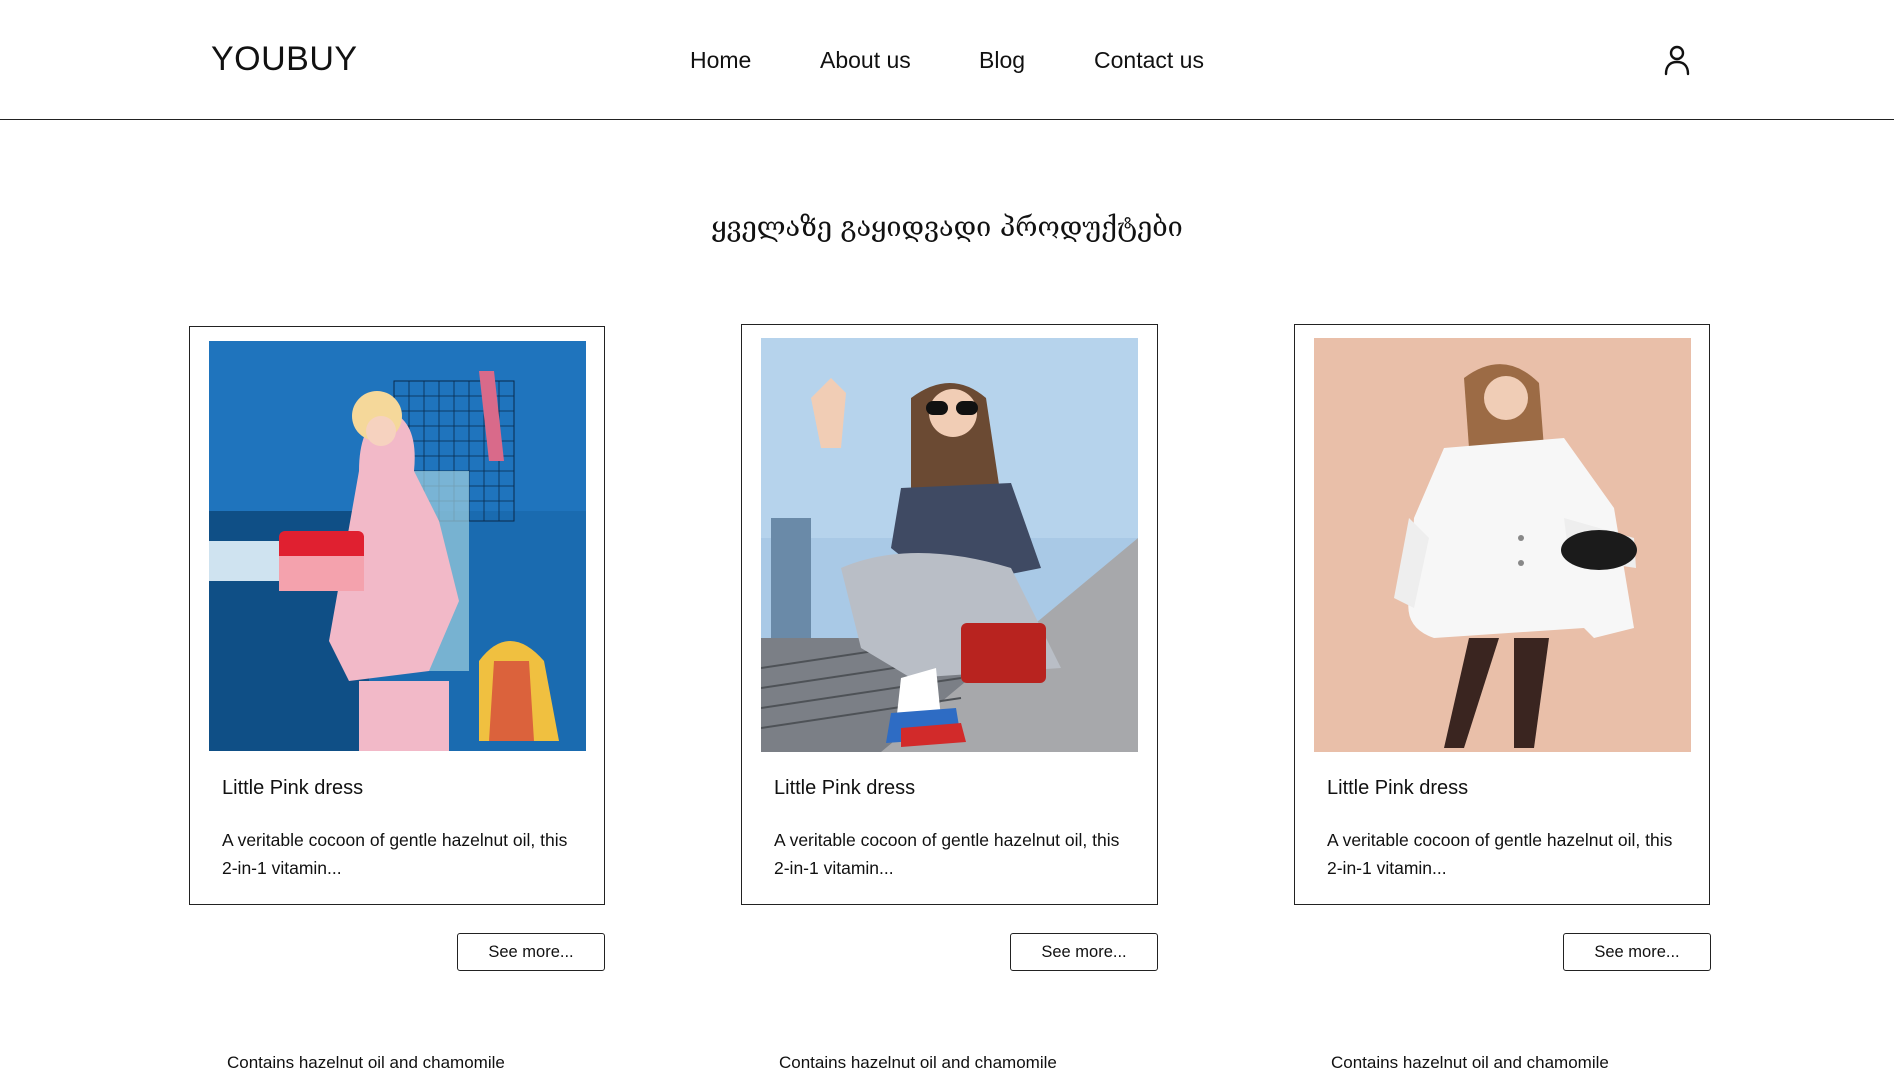 The height and width of the screenshot is (1073, 1894). What do you see at coordinates (720, 60) in the screenshot?
I see `nav-home: Home` at bounding box center [720, 60].